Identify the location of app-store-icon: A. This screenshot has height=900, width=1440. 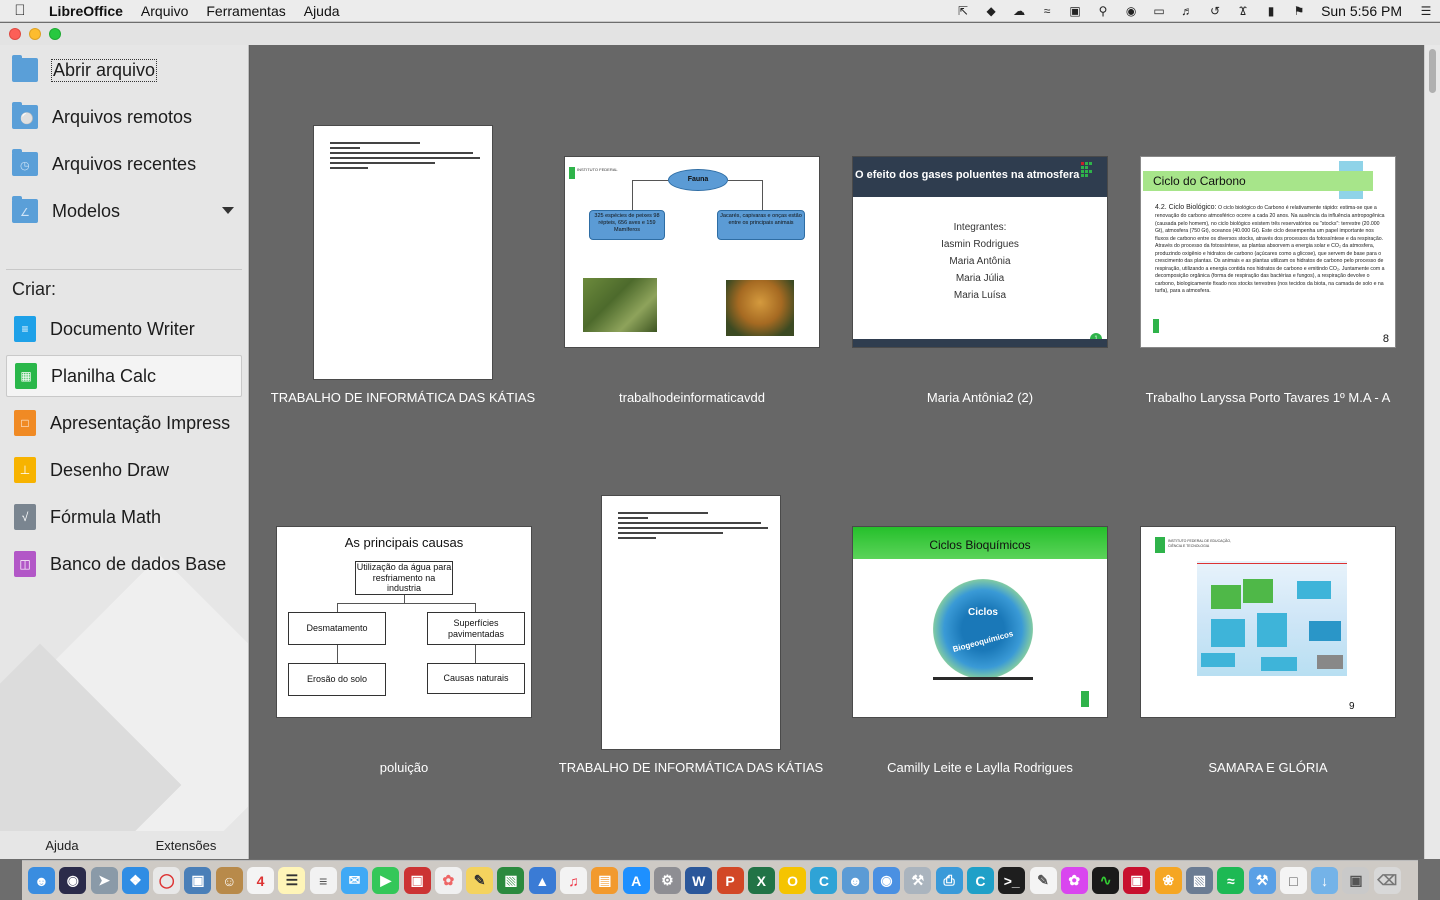
(636, 880).